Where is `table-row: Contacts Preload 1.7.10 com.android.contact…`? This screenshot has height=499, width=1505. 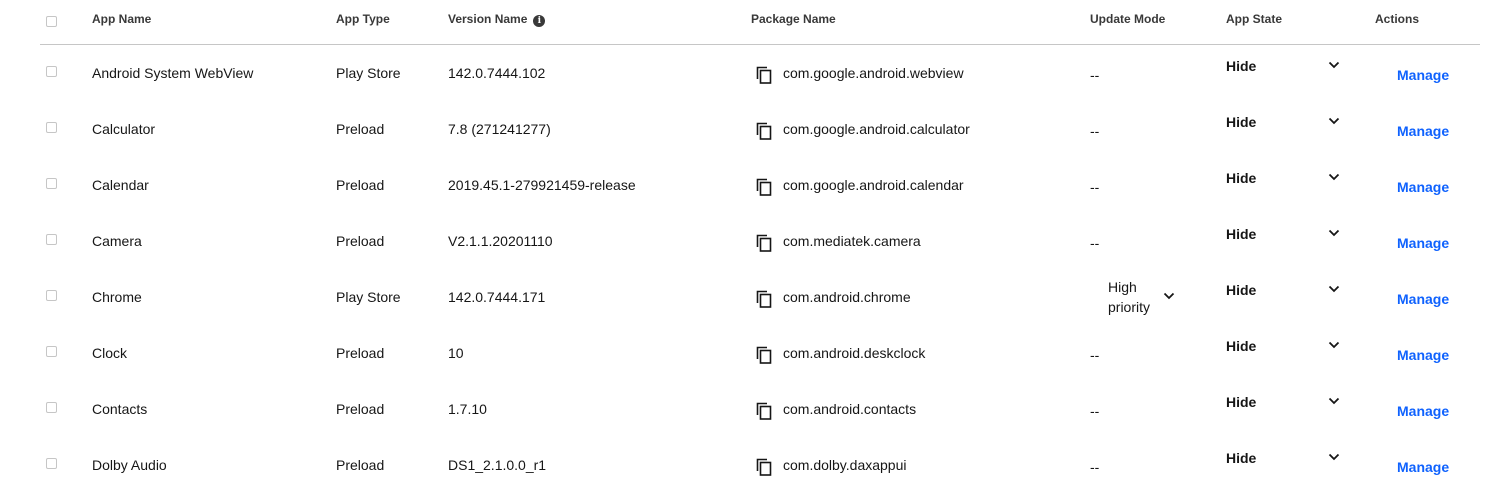
table-row: Contacts Preload 1.7.10 com.android.contact… is located at coordinates (760, 409).